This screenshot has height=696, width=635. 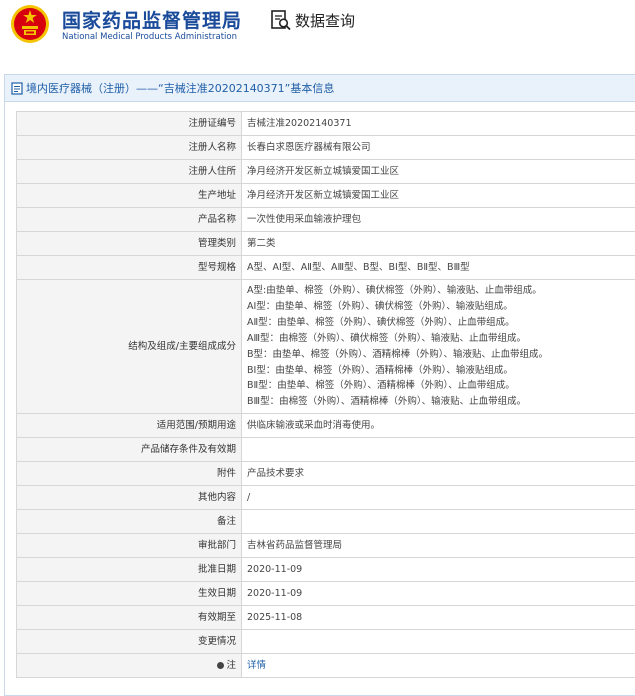 I want to click on table-row: 备注, so click(x=326, y=522).